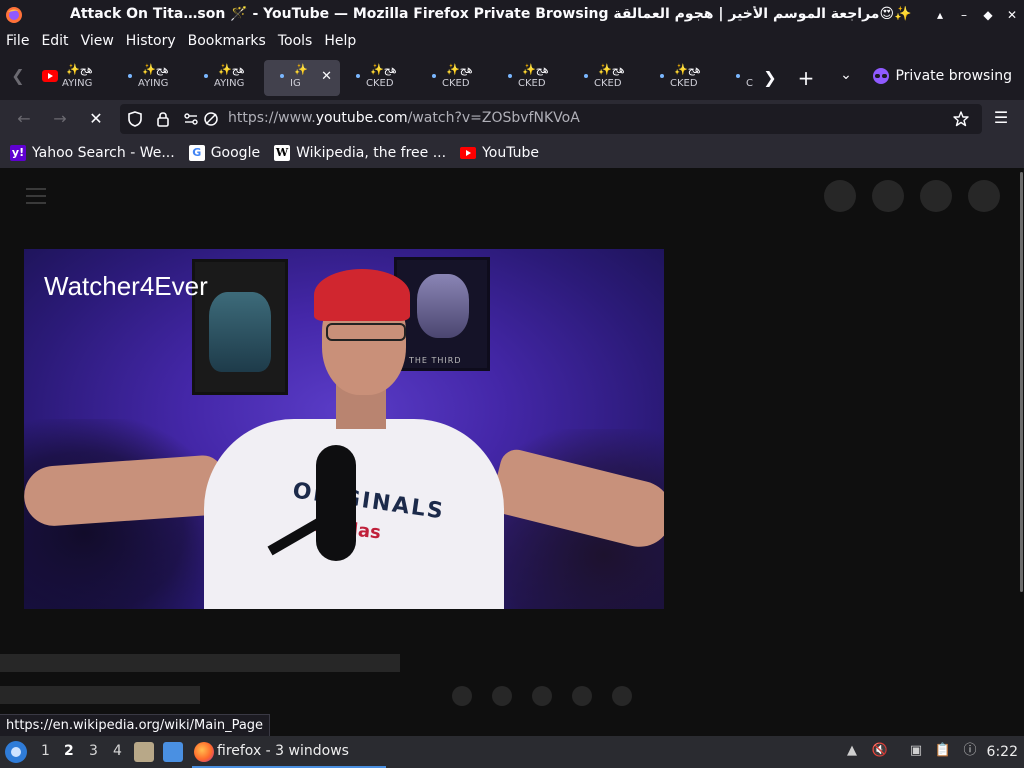  What do you see at coordinates (18, 153) in the screenshot?
I see `yahoo-icon: y!` at bounding box center [18, 153].